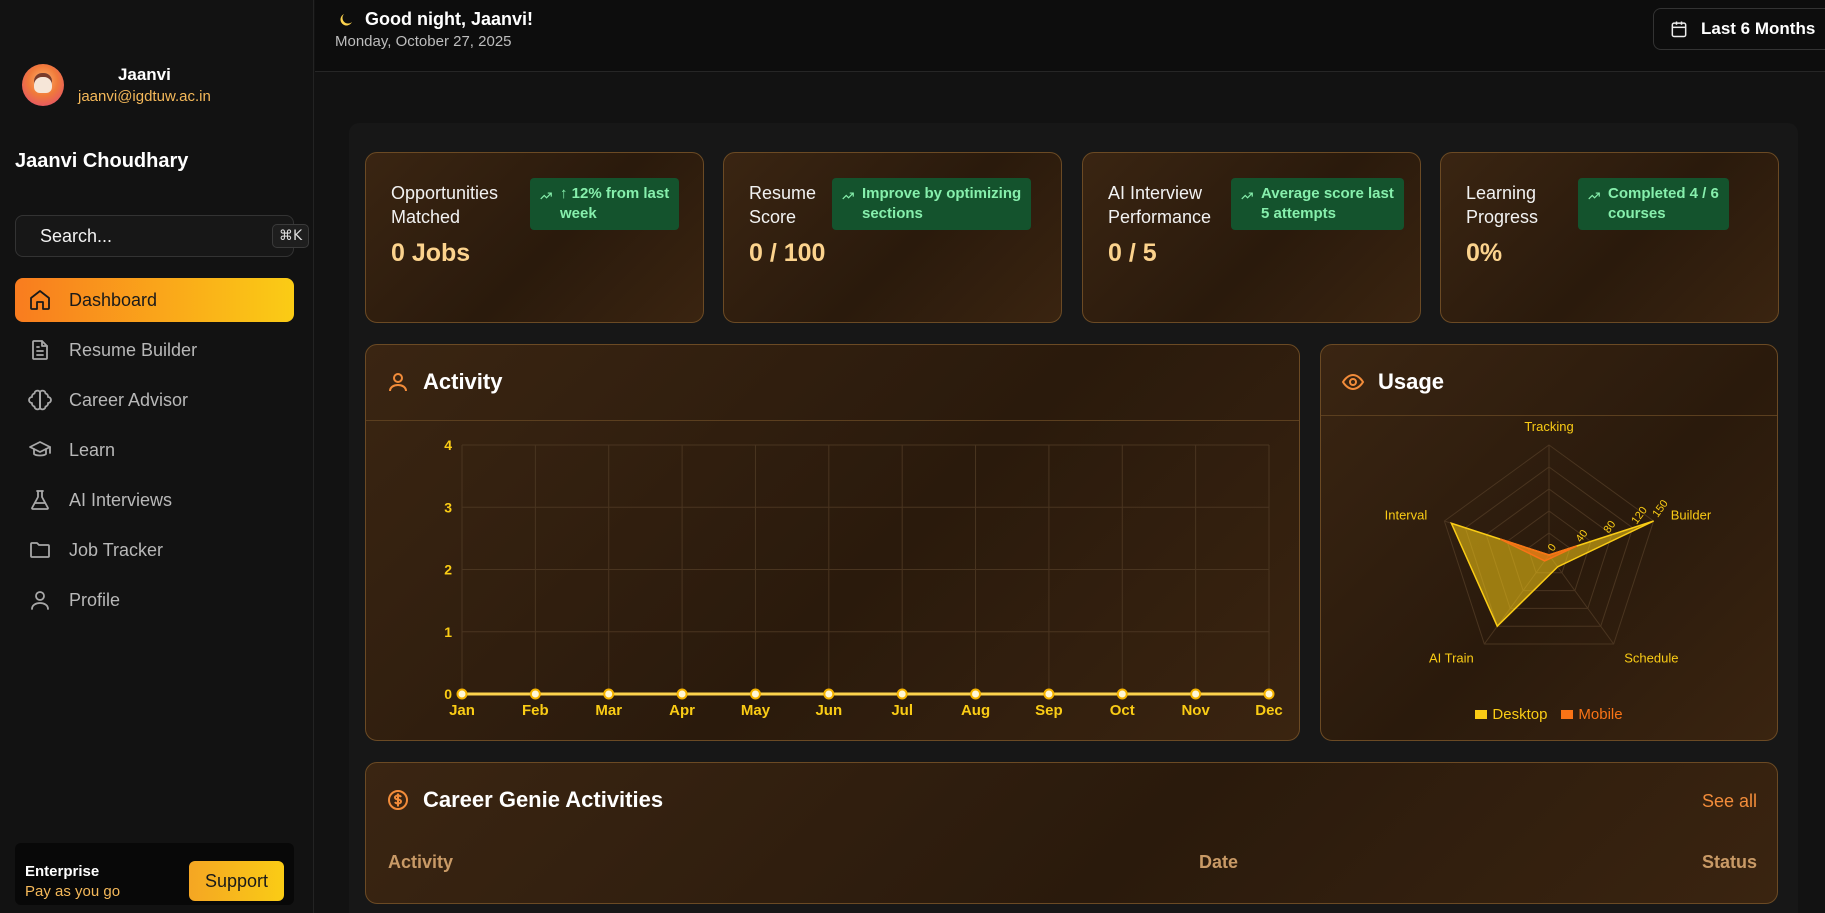 The height and width of the screenshot is (913, 1825). I want to click on radar-axis-label: Tracking, so click(1548, 426).